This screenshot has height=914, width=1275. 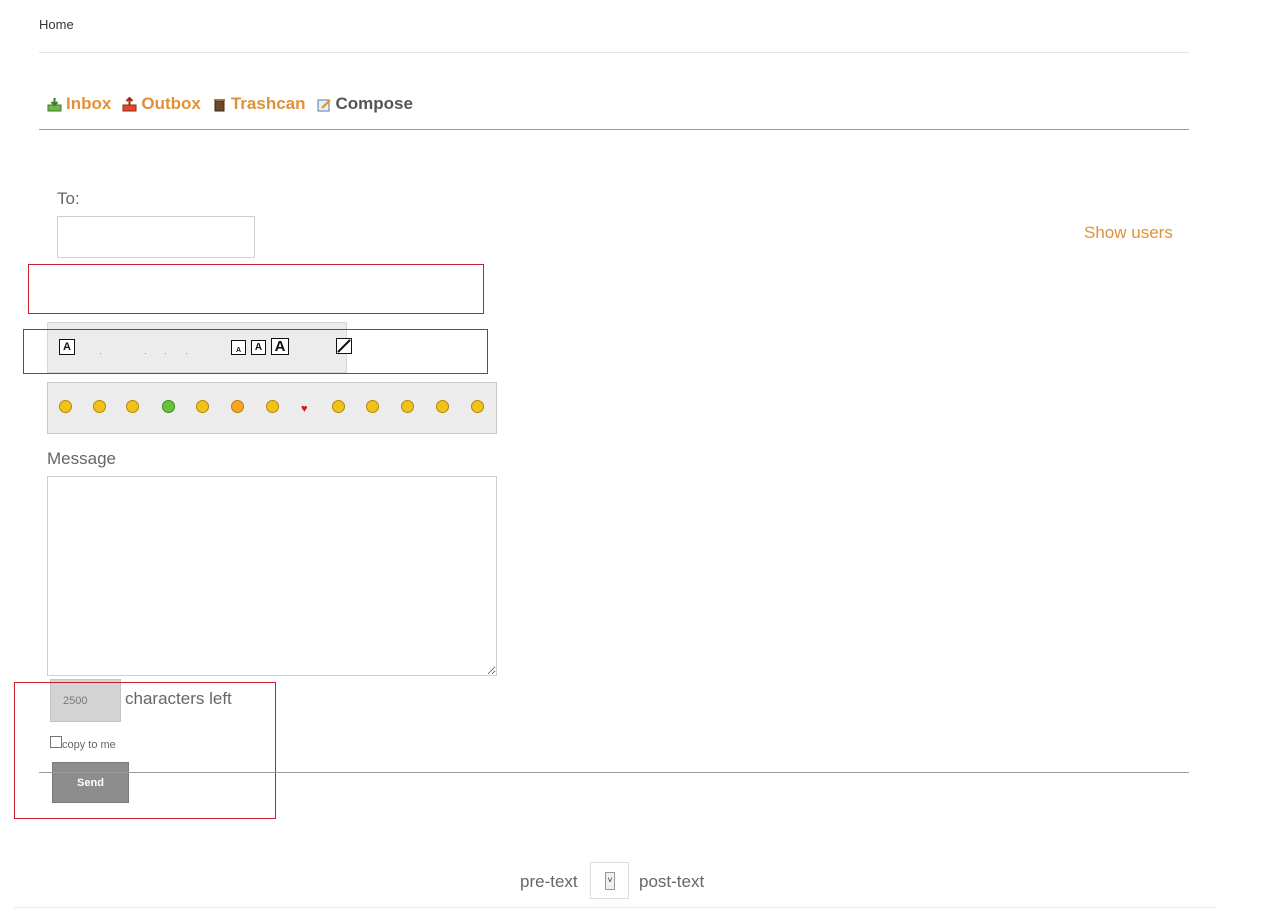 I want to click on tab-compose: Compose, so click(x=365, y=104).